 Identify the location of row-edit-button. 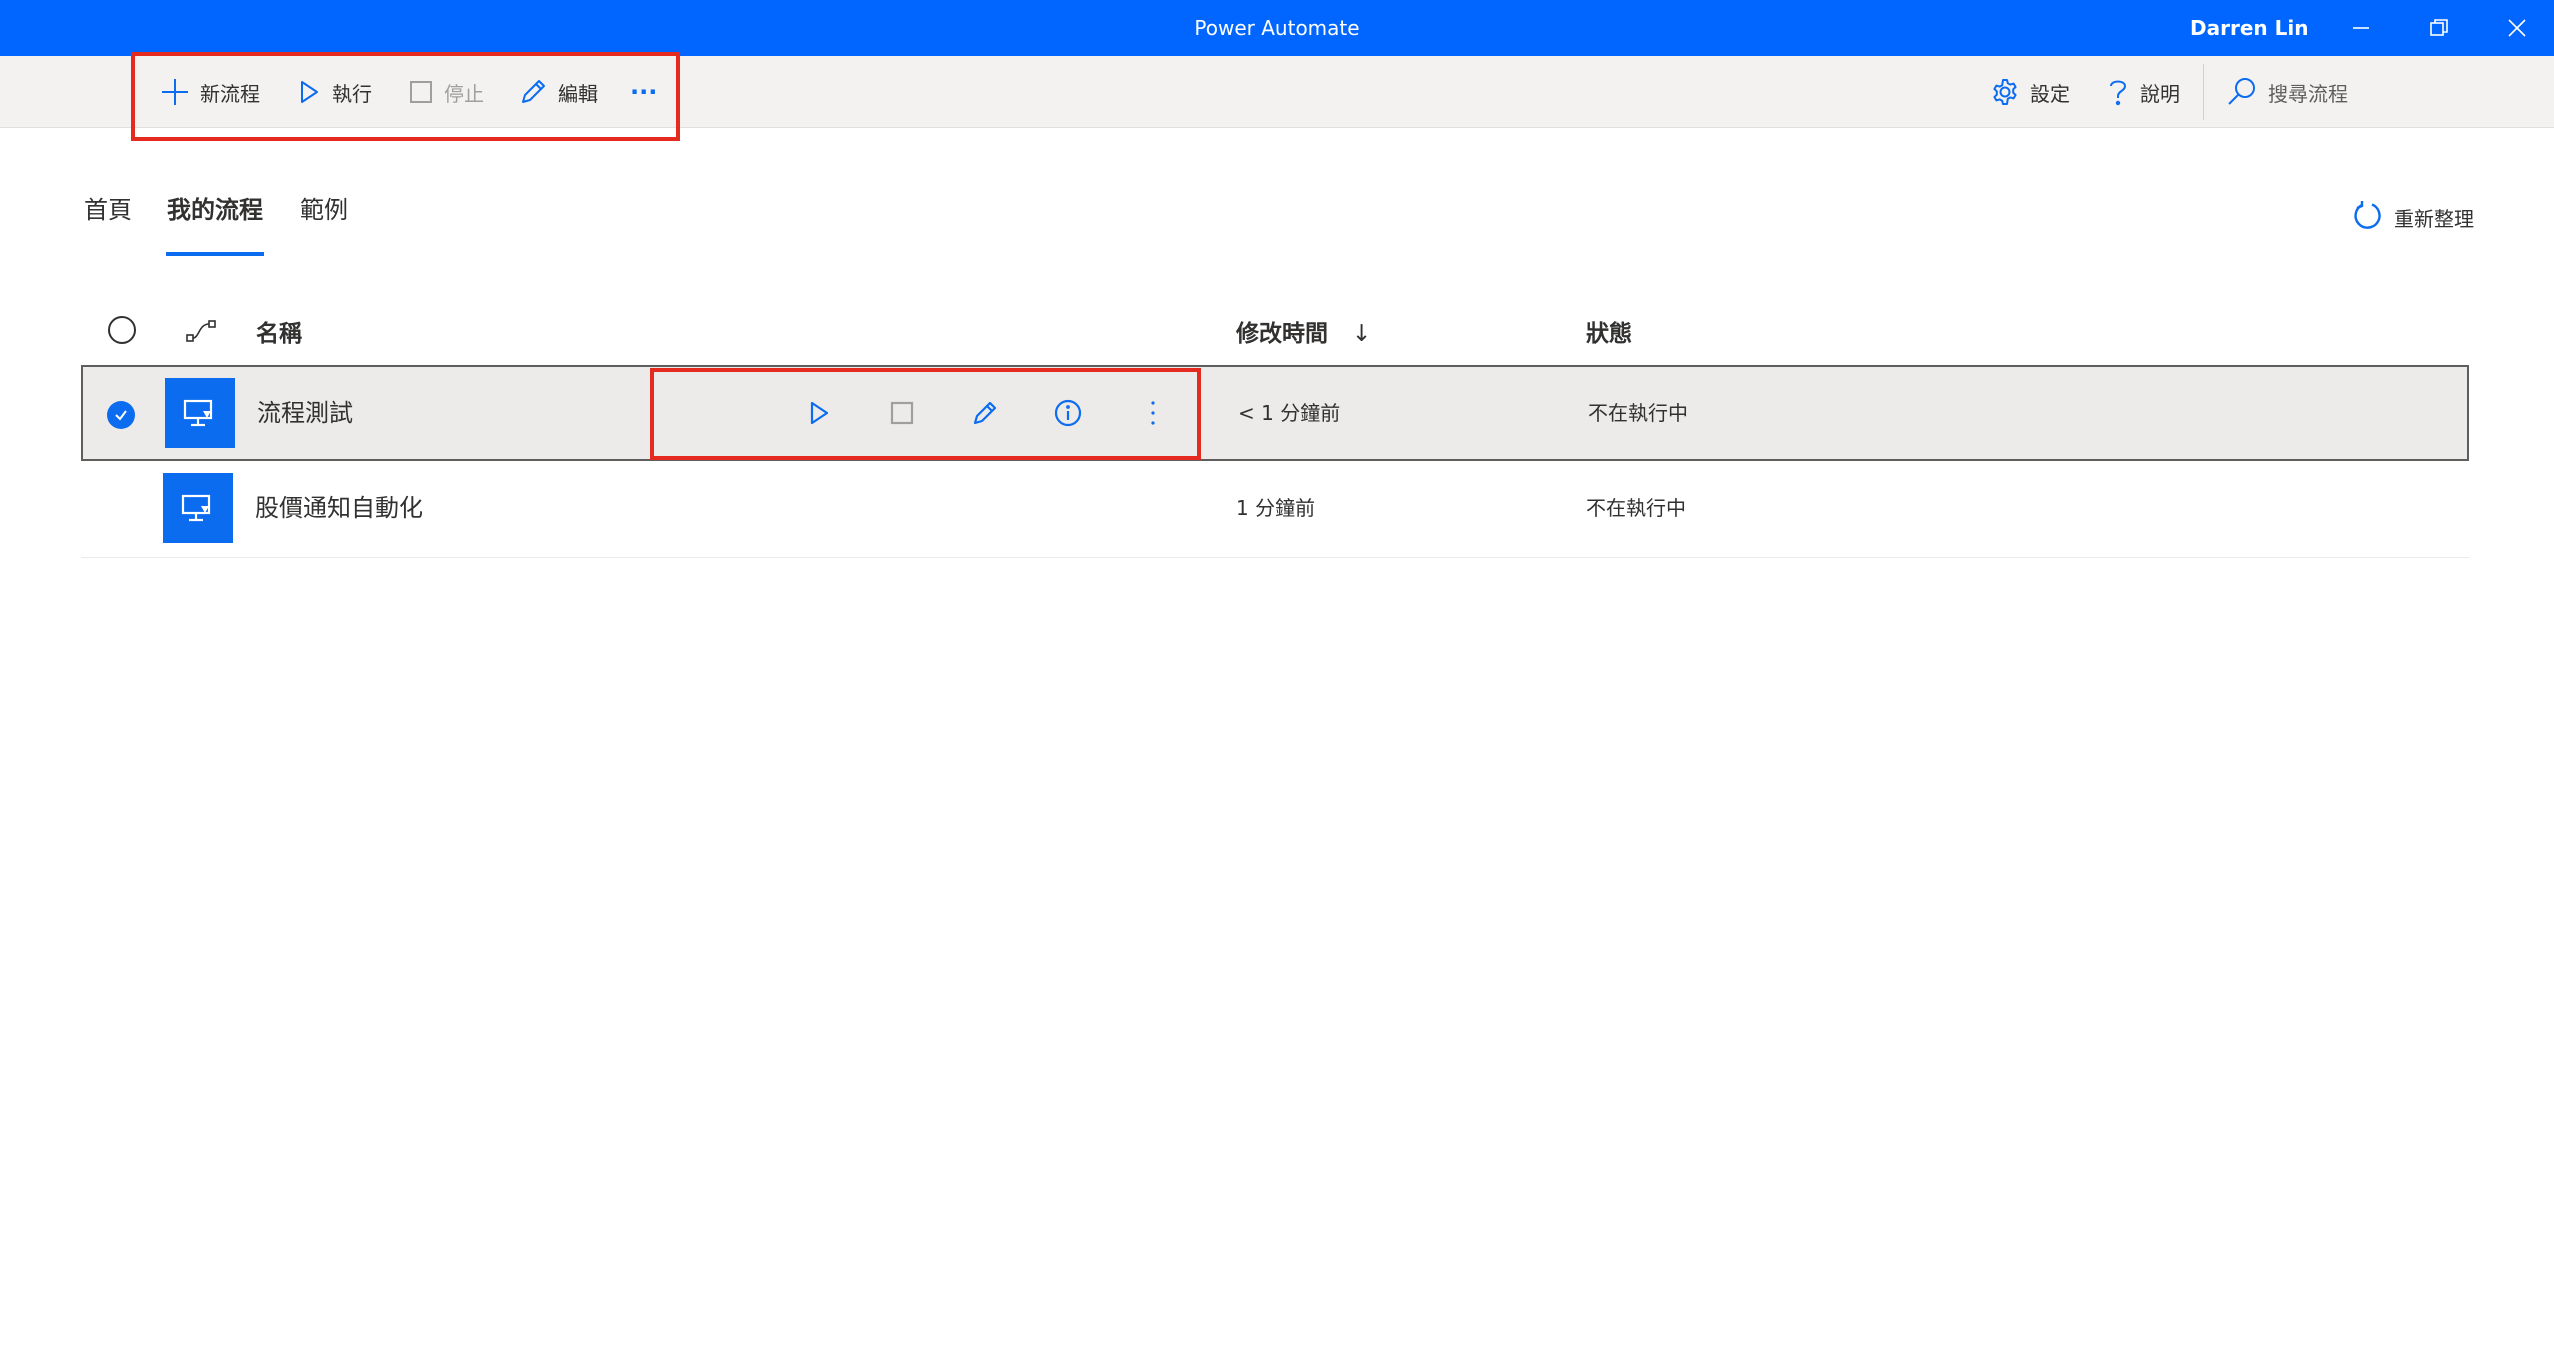
(985, 413).